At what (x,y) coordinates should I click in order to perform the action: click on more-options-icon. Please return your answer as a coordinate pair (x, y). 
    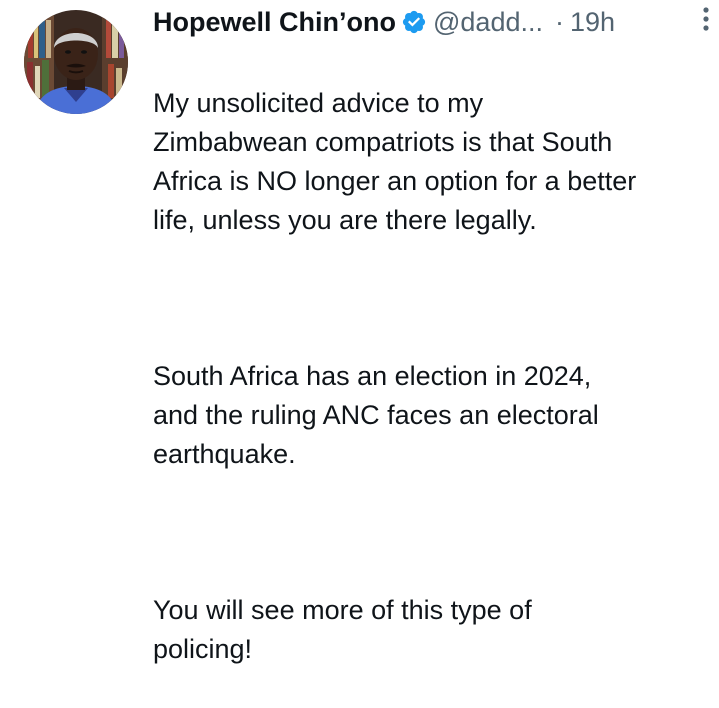
    Looking at the image, I should click on (706, 19).